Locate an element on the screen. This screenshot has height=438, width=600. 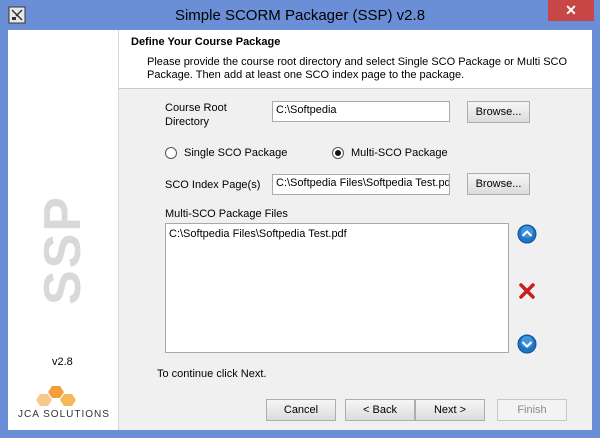
files-label: Multi-SCO Package Files is located at coordinates (226, 214).